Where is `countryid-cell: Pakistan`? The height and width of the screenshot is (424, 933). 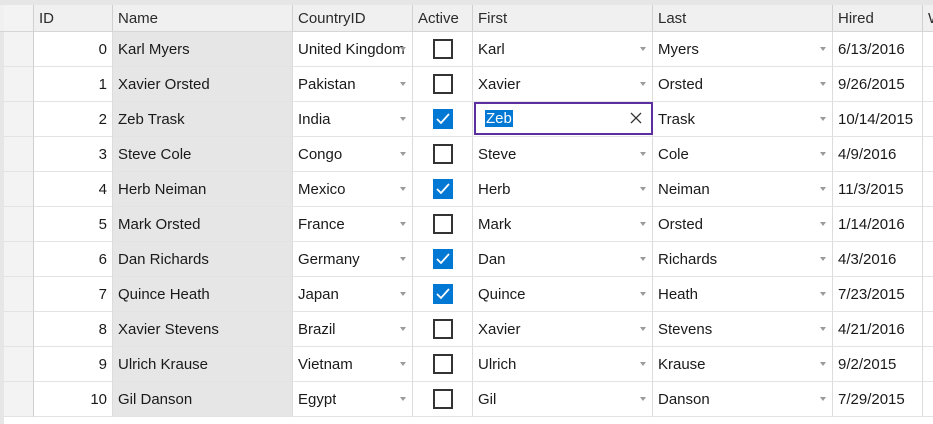 countryid-cell: Pakistan is located at coordinates (353, 84).